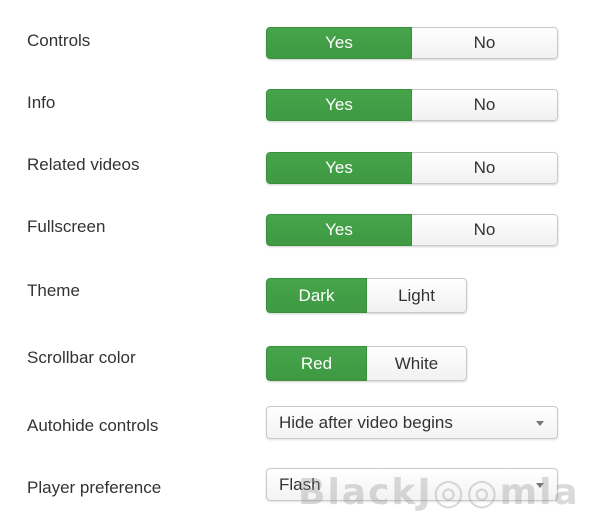 Image resolution: width=600 pixels, height=525 pixels. Describe the element at coordinates (485, 43) in the screenshot. I see `controls-no-button: No` at that location.